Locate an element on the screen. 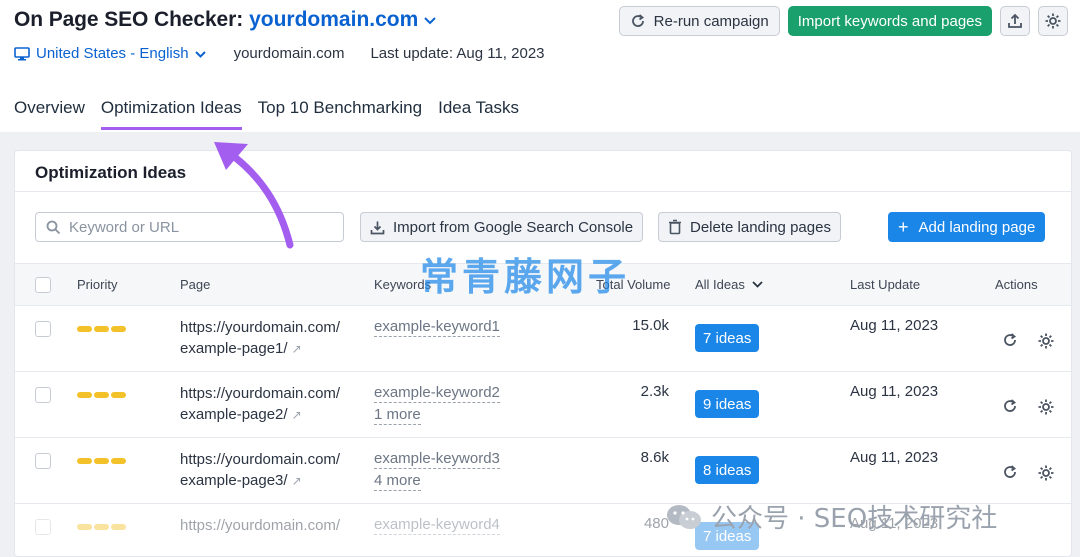 The image size is (1080, 557). keyword-cell: example-keyword2 1 more is located at coordinates (437, 404).